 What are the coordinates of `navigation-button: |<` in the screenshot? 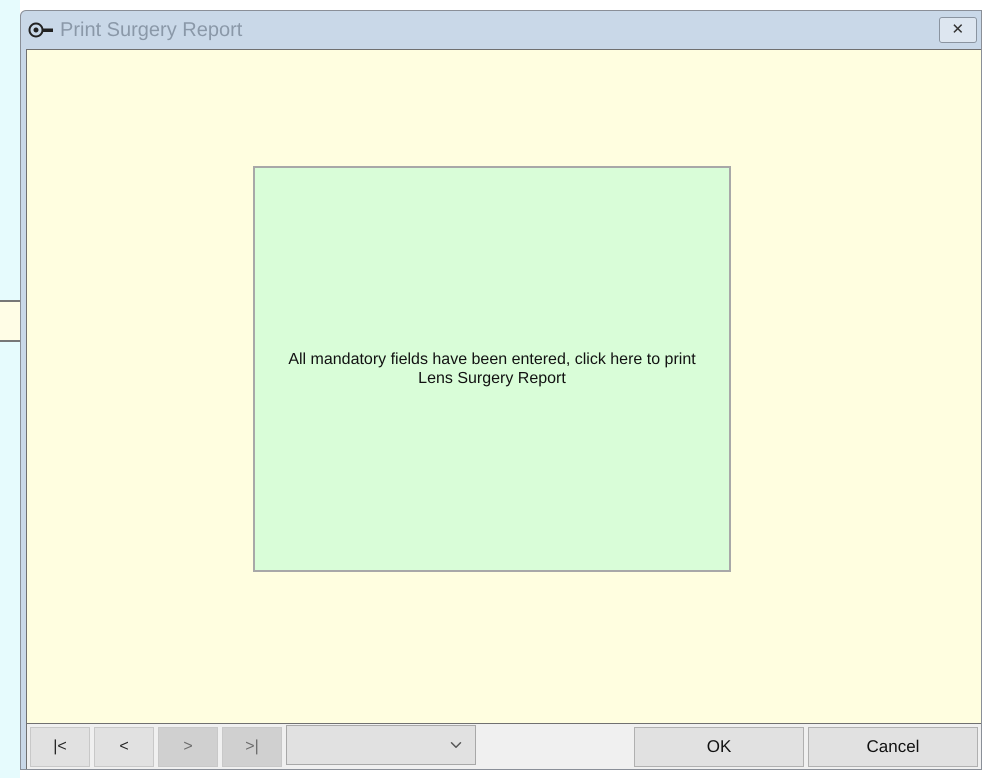 It's located at (60, 746).